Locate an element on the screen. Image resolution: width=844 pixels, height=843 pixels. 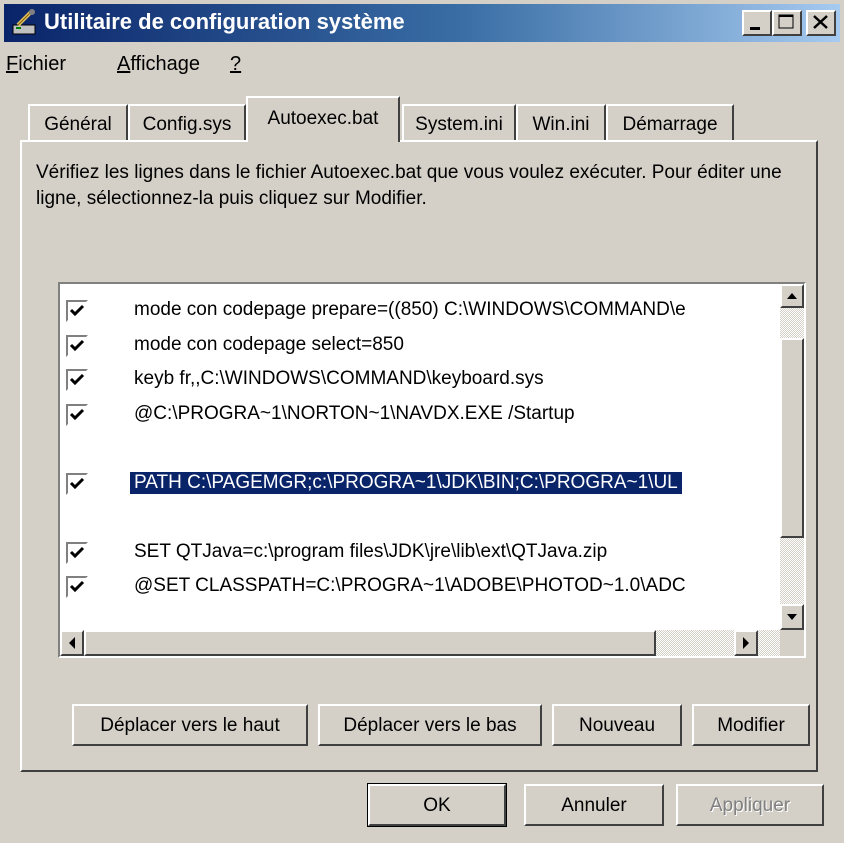
cancel-button: Annuler is located at coordinates (594, 805).